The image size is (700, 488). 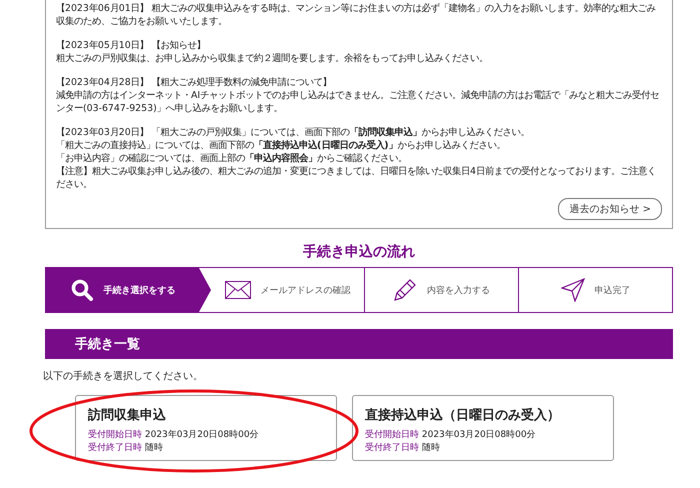 What do you see at coordinates (356, 178) in the screenshot?
I see `notice-text: 【注意】粗大ごみ収集お申し込み後の、粗大ごみの追加・変更につきましては、日曜日を除いた収集日4日前までの受付となっております。ご注意ください。` at bounding box center [356, 178].